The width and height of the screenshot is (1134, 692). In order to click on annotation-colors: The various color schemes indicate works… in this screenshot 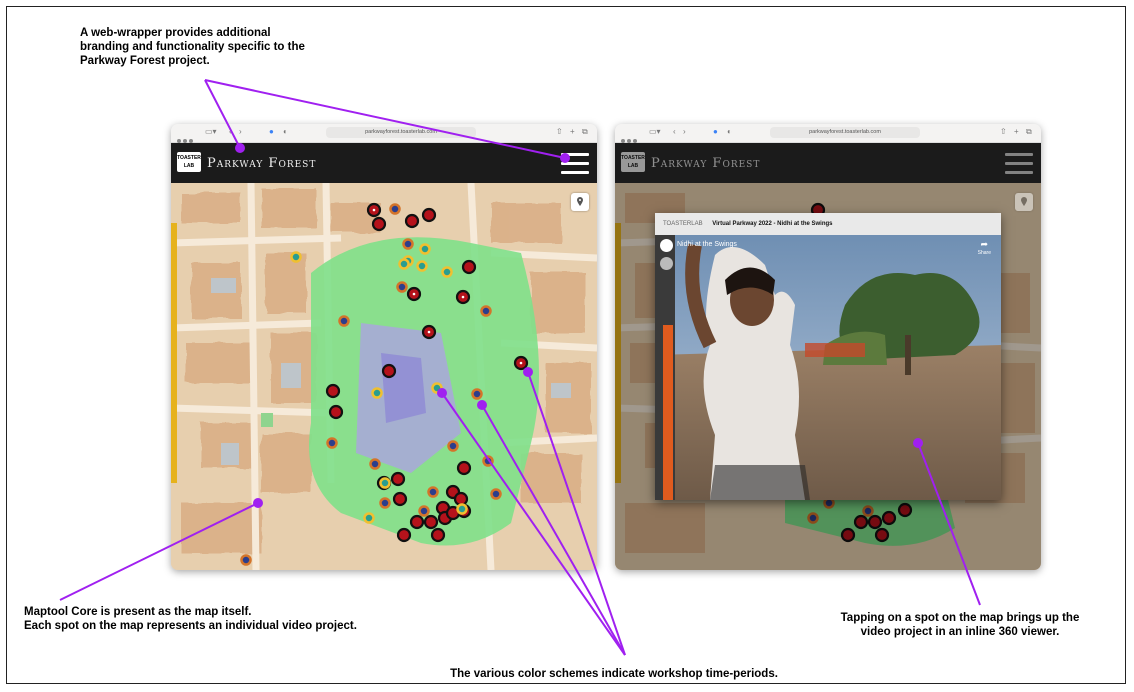, I will do `click(614, 674)`.